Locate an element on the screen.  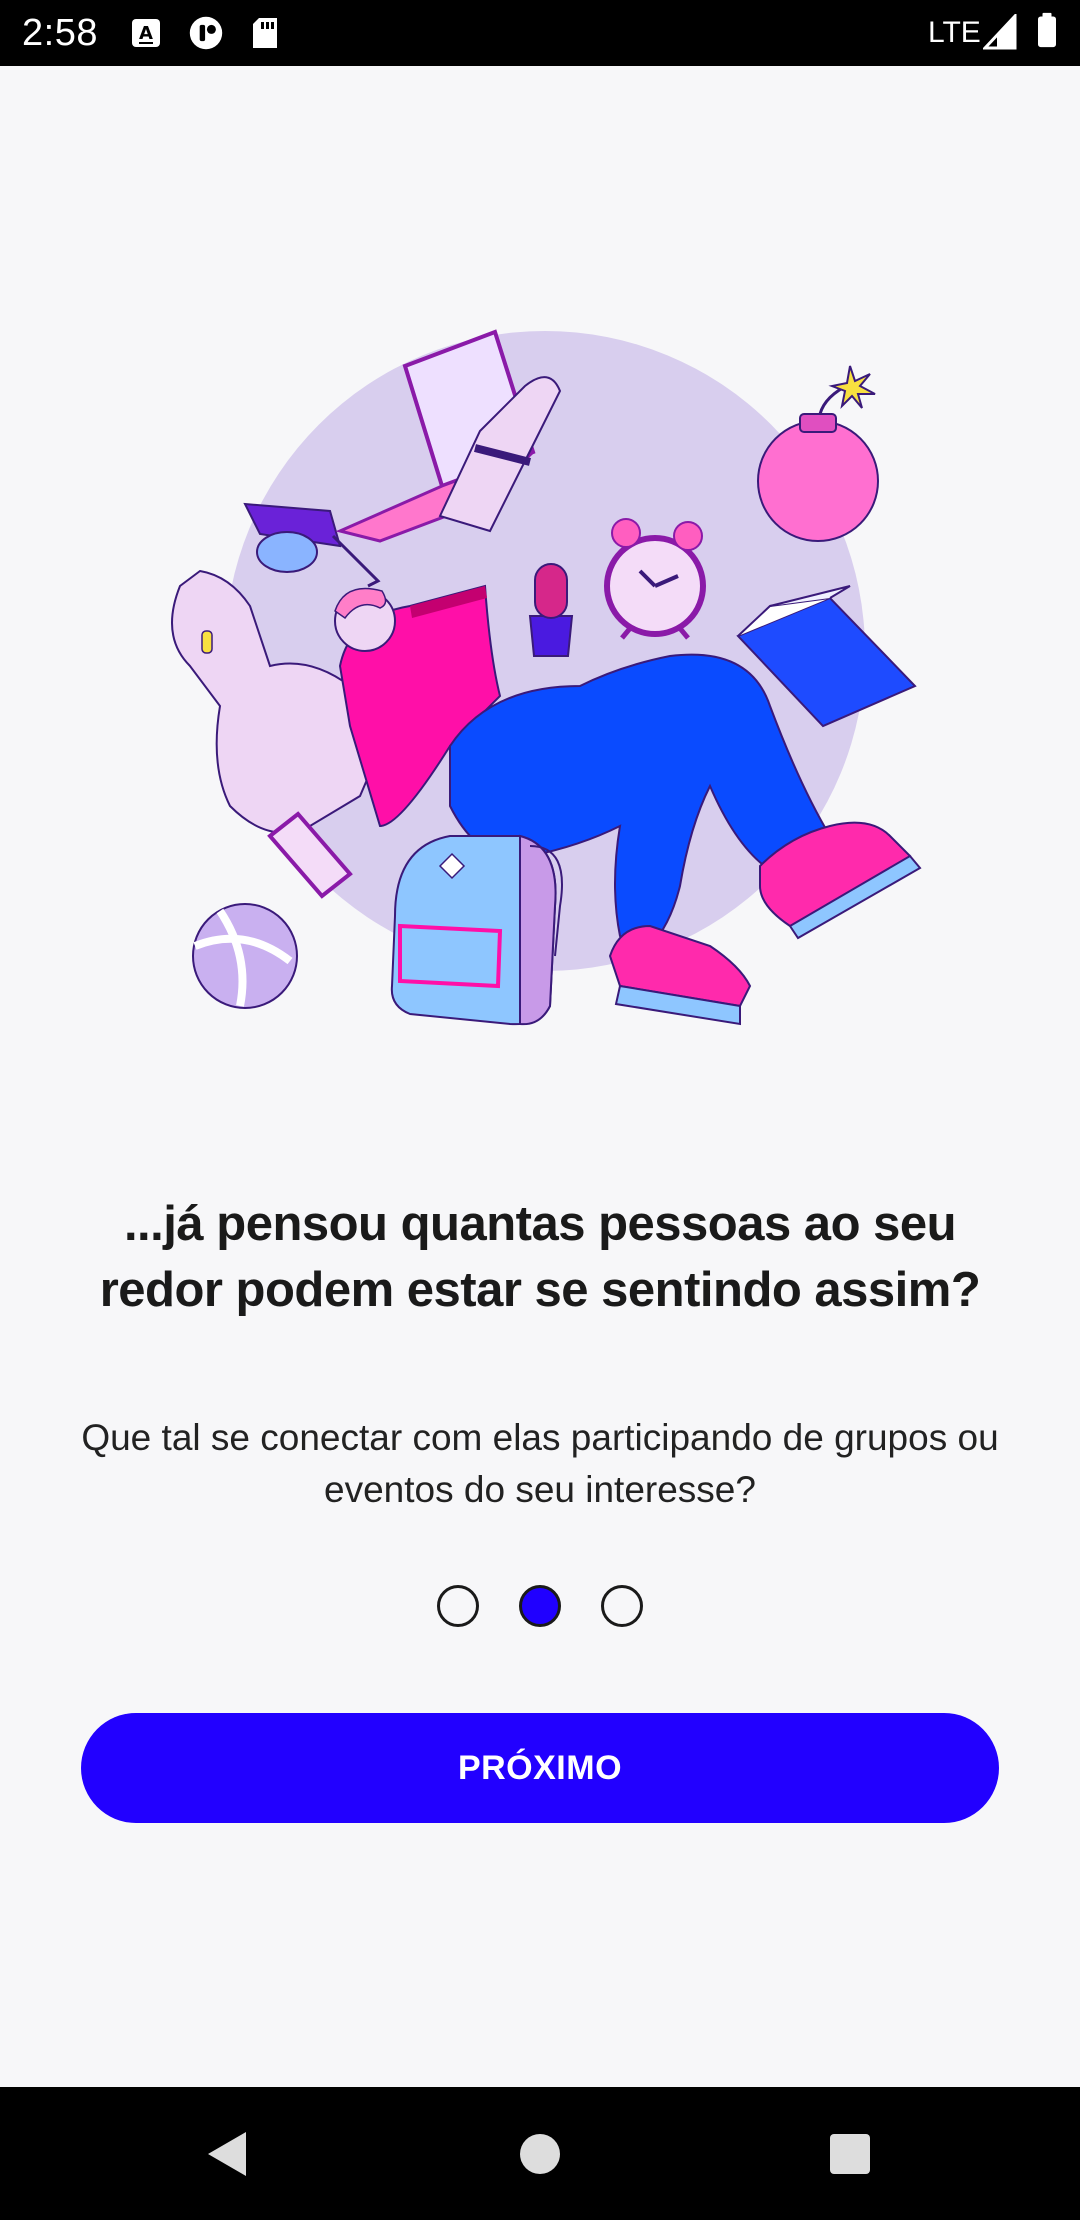
battery-icon is located at coordinates (1047, 30).